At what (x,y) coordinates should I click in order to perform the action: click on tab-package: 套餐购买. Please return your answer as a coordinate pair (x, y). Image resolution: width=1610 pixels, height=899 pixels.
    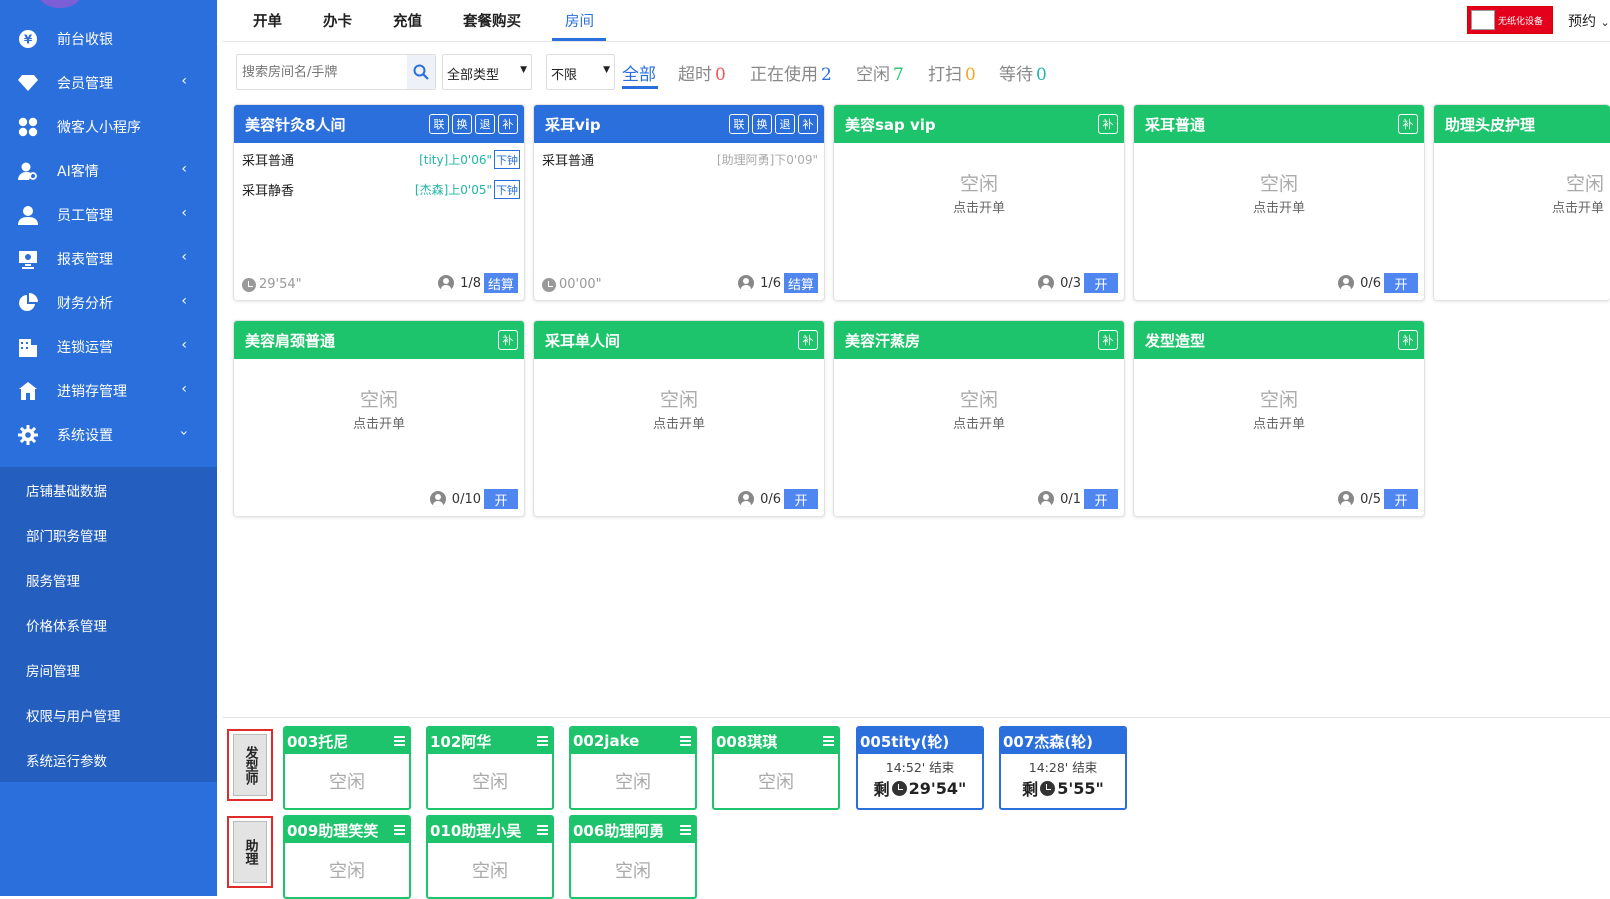
    Looking at the image, I should click on (492, 20).